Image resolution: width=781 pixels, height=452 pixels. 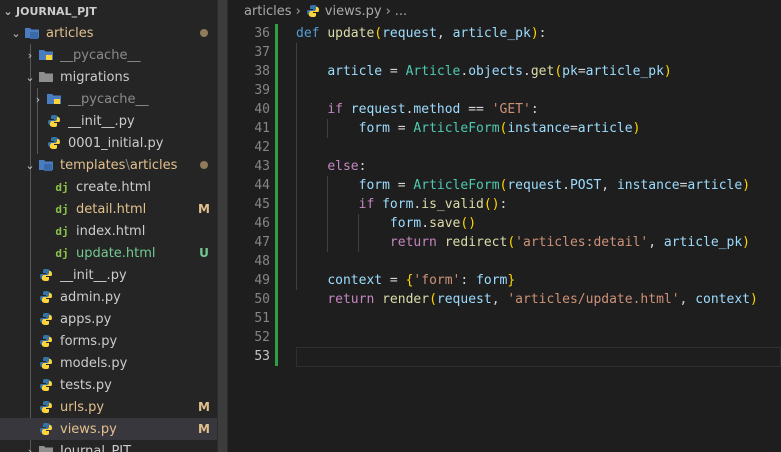 I want to click on code-line: 46 form.save(), so click(x=504, y=223).